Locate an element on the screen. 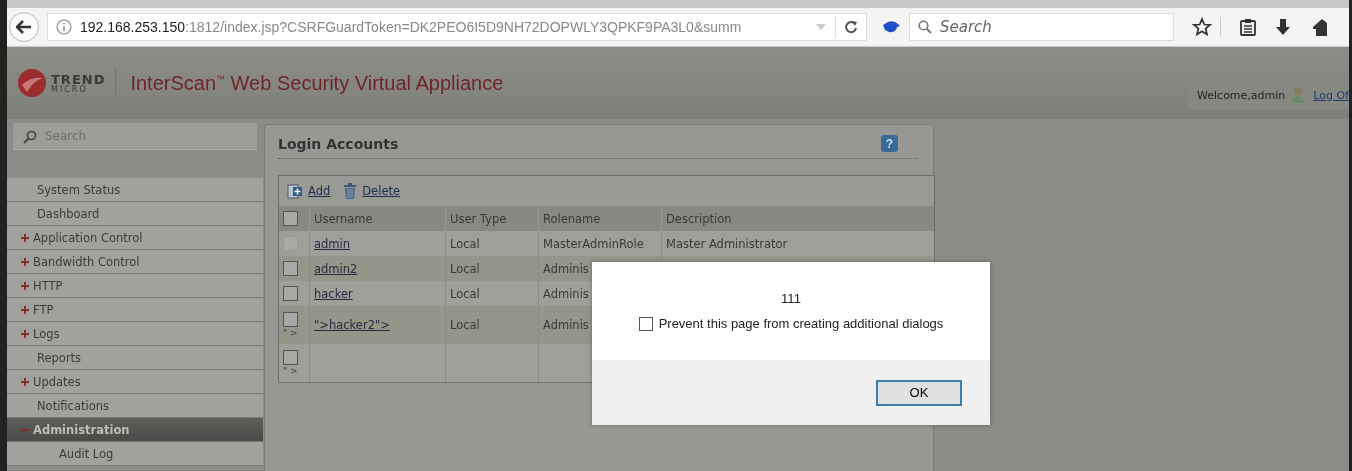 This screenshot has height=471, width=1352. menu-item: Notifications is located at coordinates (135, 406).